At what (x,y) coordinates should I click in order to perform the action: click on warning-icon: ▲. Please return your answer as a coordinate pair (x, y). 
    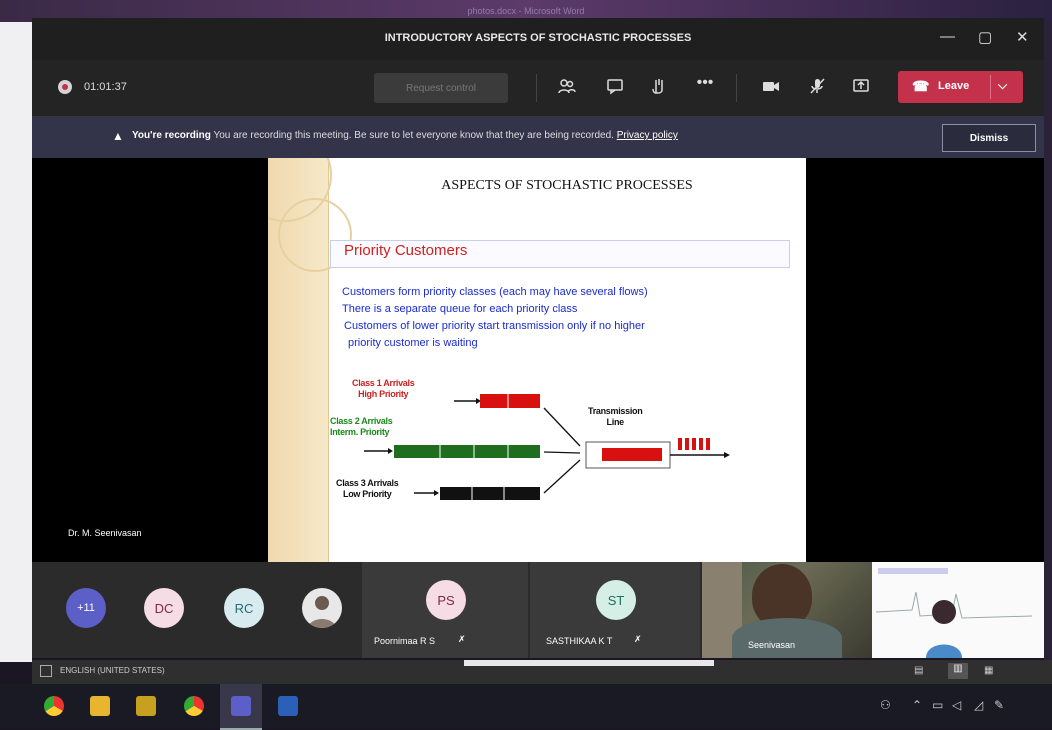
    Looking at the image, I should click on (118, 136).